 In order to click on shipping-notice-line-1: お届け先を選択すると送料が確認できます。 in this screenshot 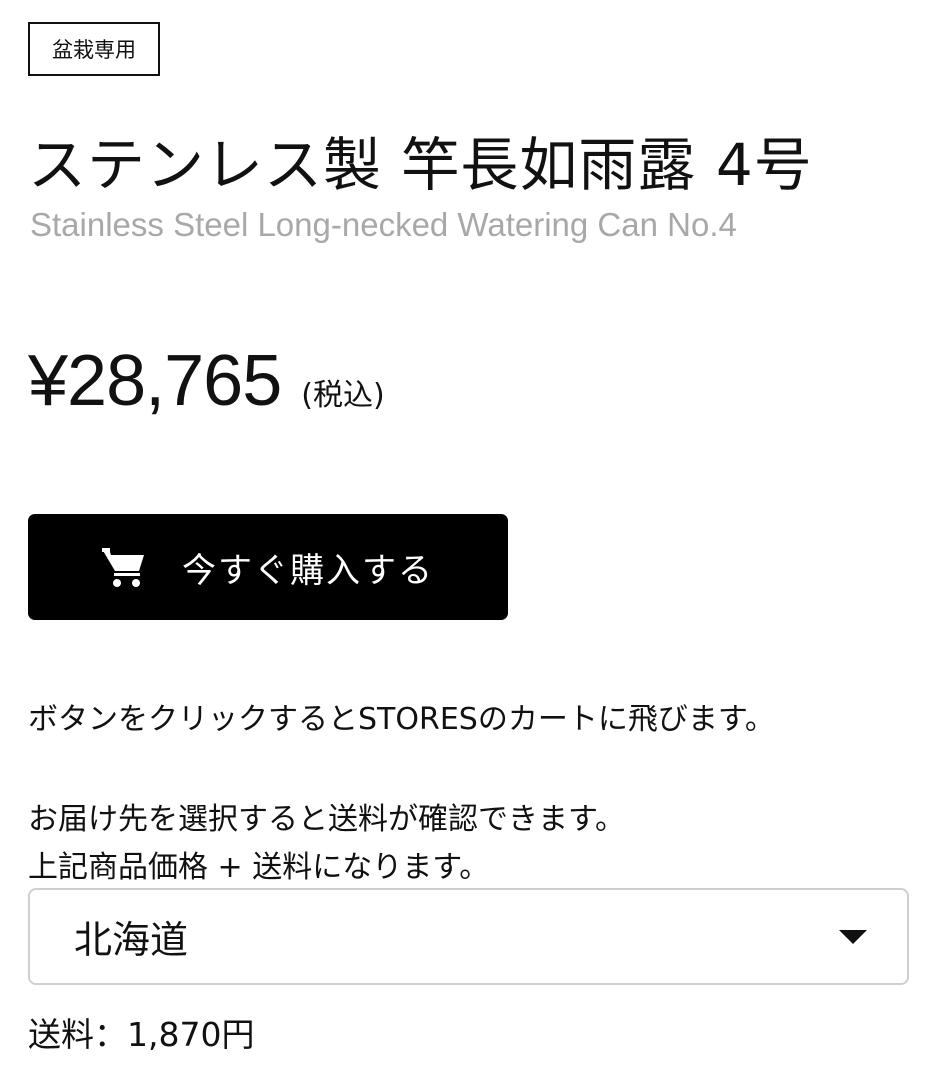, I will do `click(326, 819)`.